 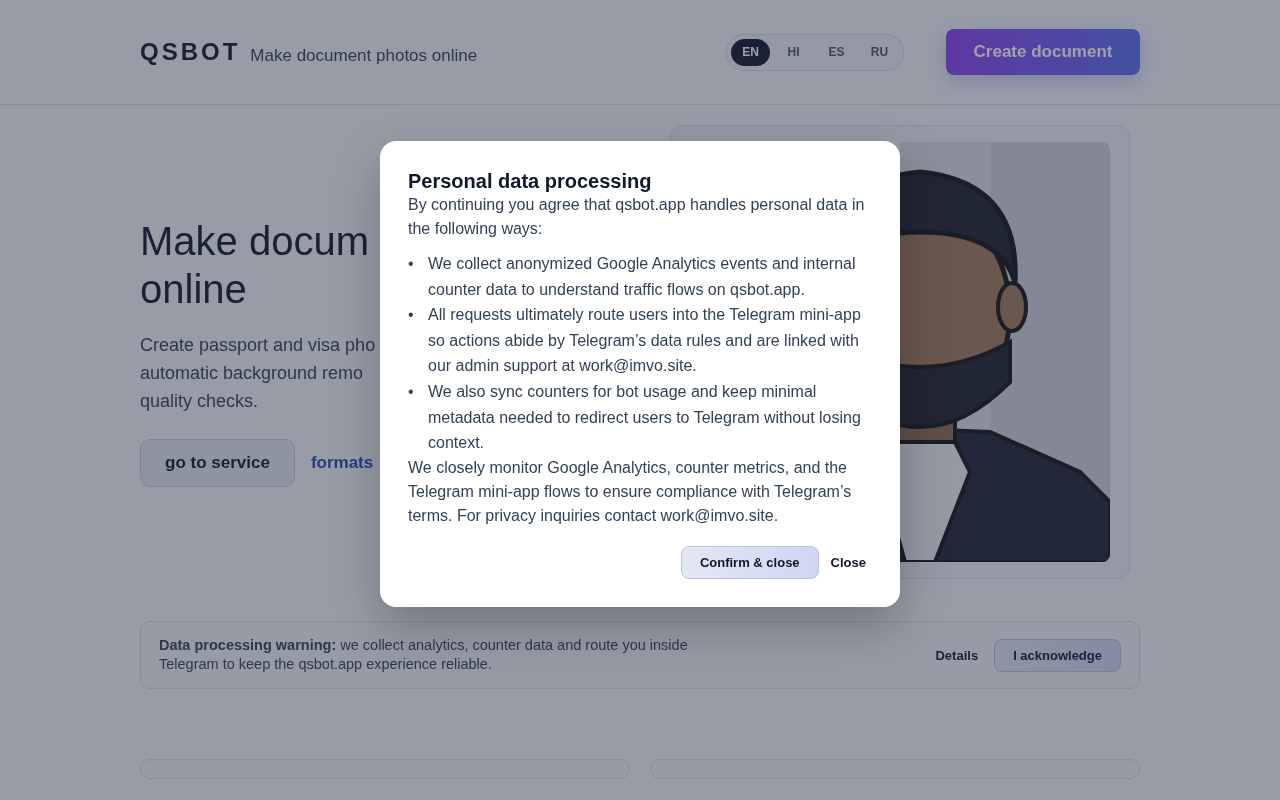 What do you see at coordinates (645, 341) in the screenshot?
I see `dialog-list-item: All requests ultimately route users into the Telegram mini-app so actions abide by Telegram’s data rules and are linked with our admin support at work@imvo.site.` at bounding box center [645, 341].